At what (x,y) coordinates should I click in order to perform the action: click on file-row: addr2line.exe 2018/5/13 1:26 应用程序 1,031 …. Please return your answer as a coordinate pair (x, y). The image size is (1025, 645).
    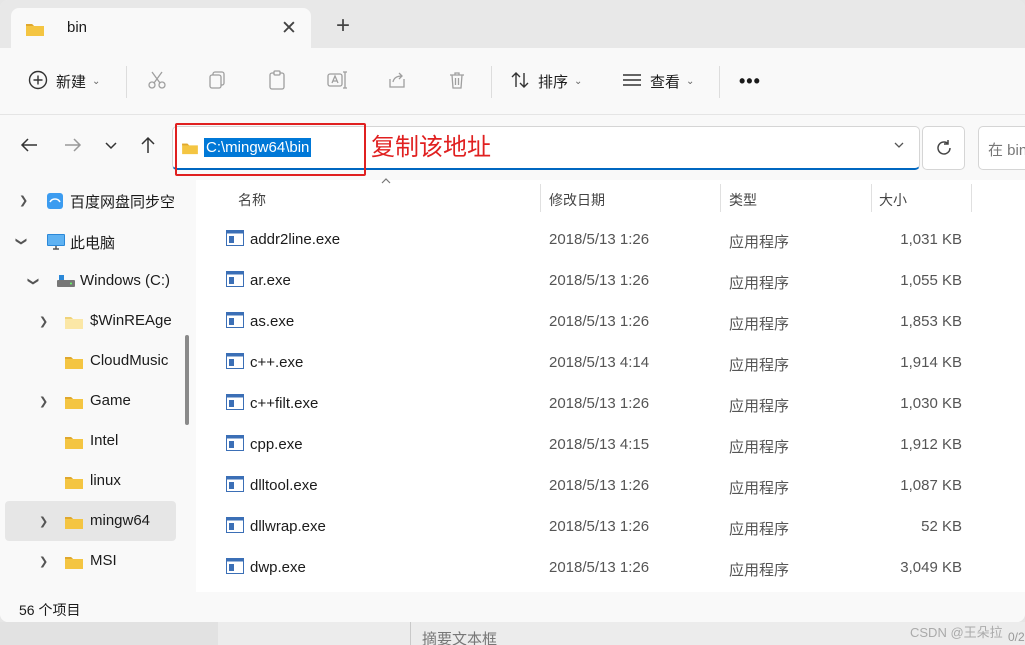
    Looking at the image, I should click on (610, 239).